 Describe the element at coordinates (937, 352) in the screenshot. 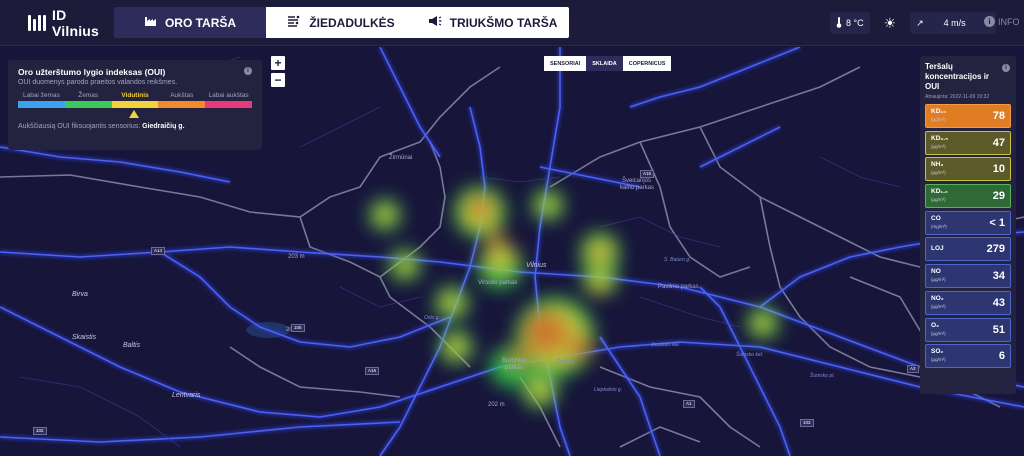

I see `pollutant-label: SO₂` at that location.